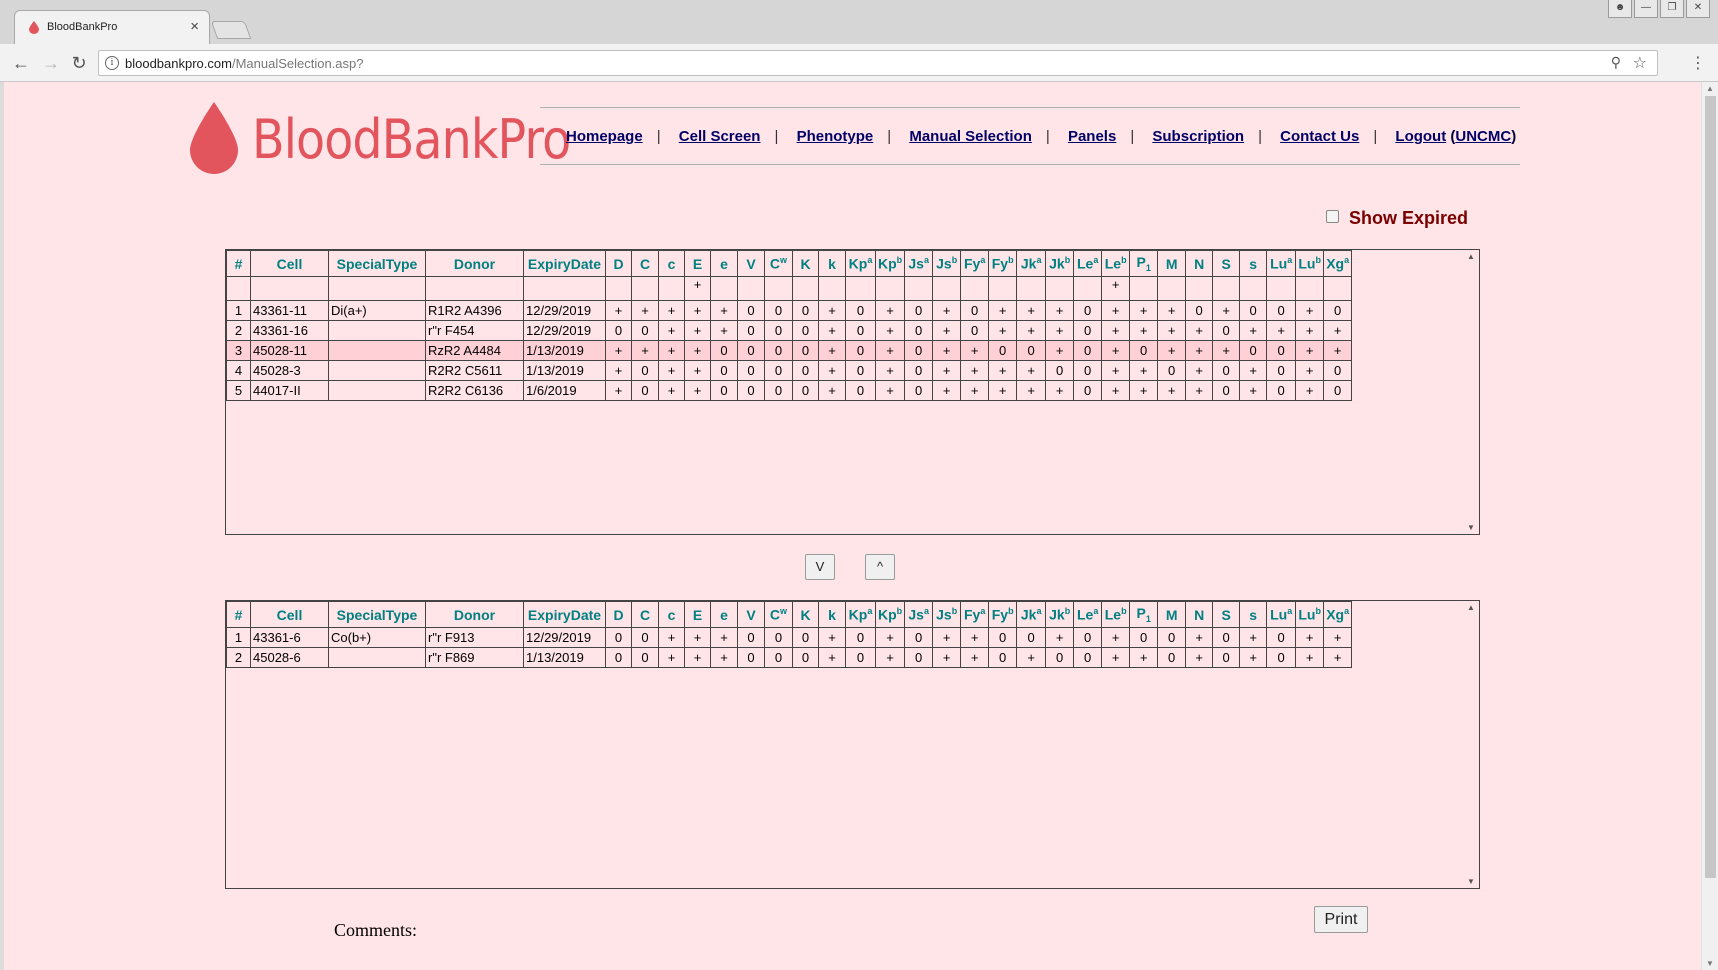 The height and width of the screenshot is (970, 1718). I want to click on column-header: c, so click(671, 614).